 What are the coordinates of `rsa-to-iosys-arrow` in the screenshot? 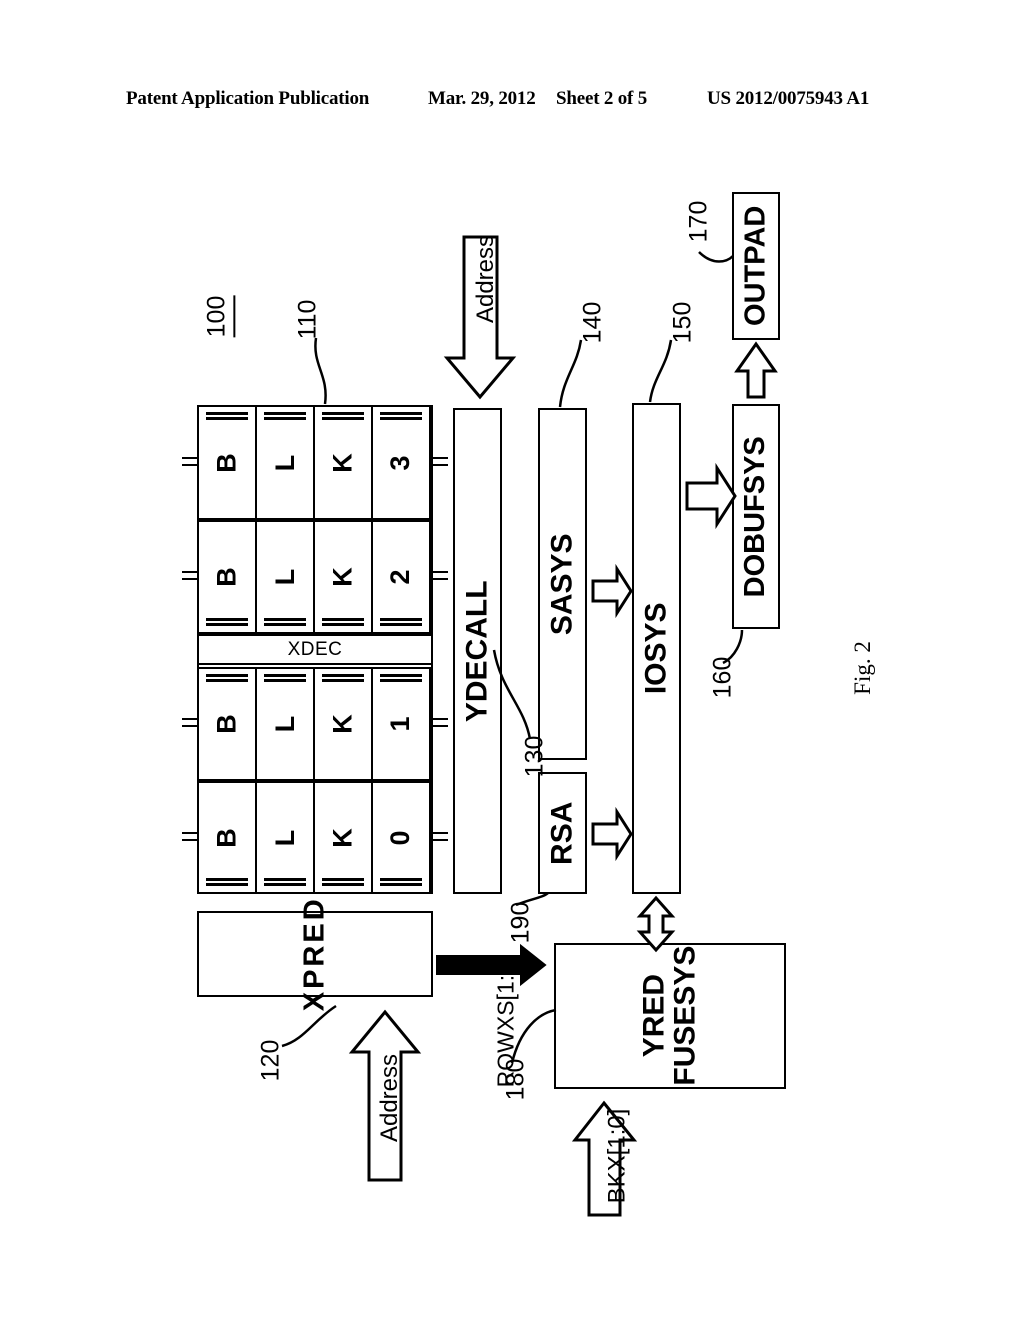 It's located at (612, 834).